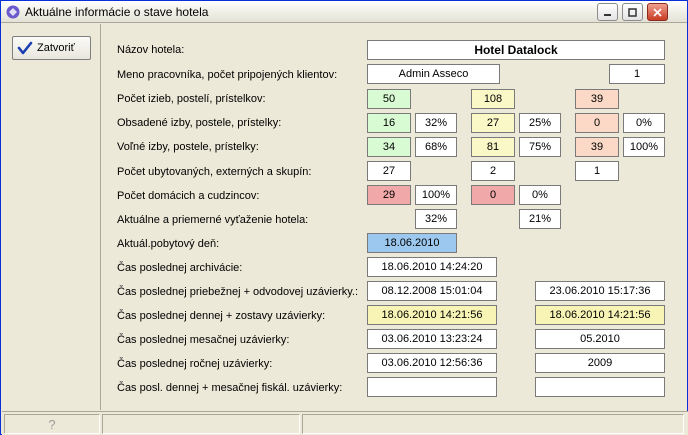 Image resolution: width=688 pixels, height=435 pixels. Describe the element at coordinates (191, 99) in the screenshot. I see `label-rooms-count: Počet izieb, postelí, prístelkov:` at that location.